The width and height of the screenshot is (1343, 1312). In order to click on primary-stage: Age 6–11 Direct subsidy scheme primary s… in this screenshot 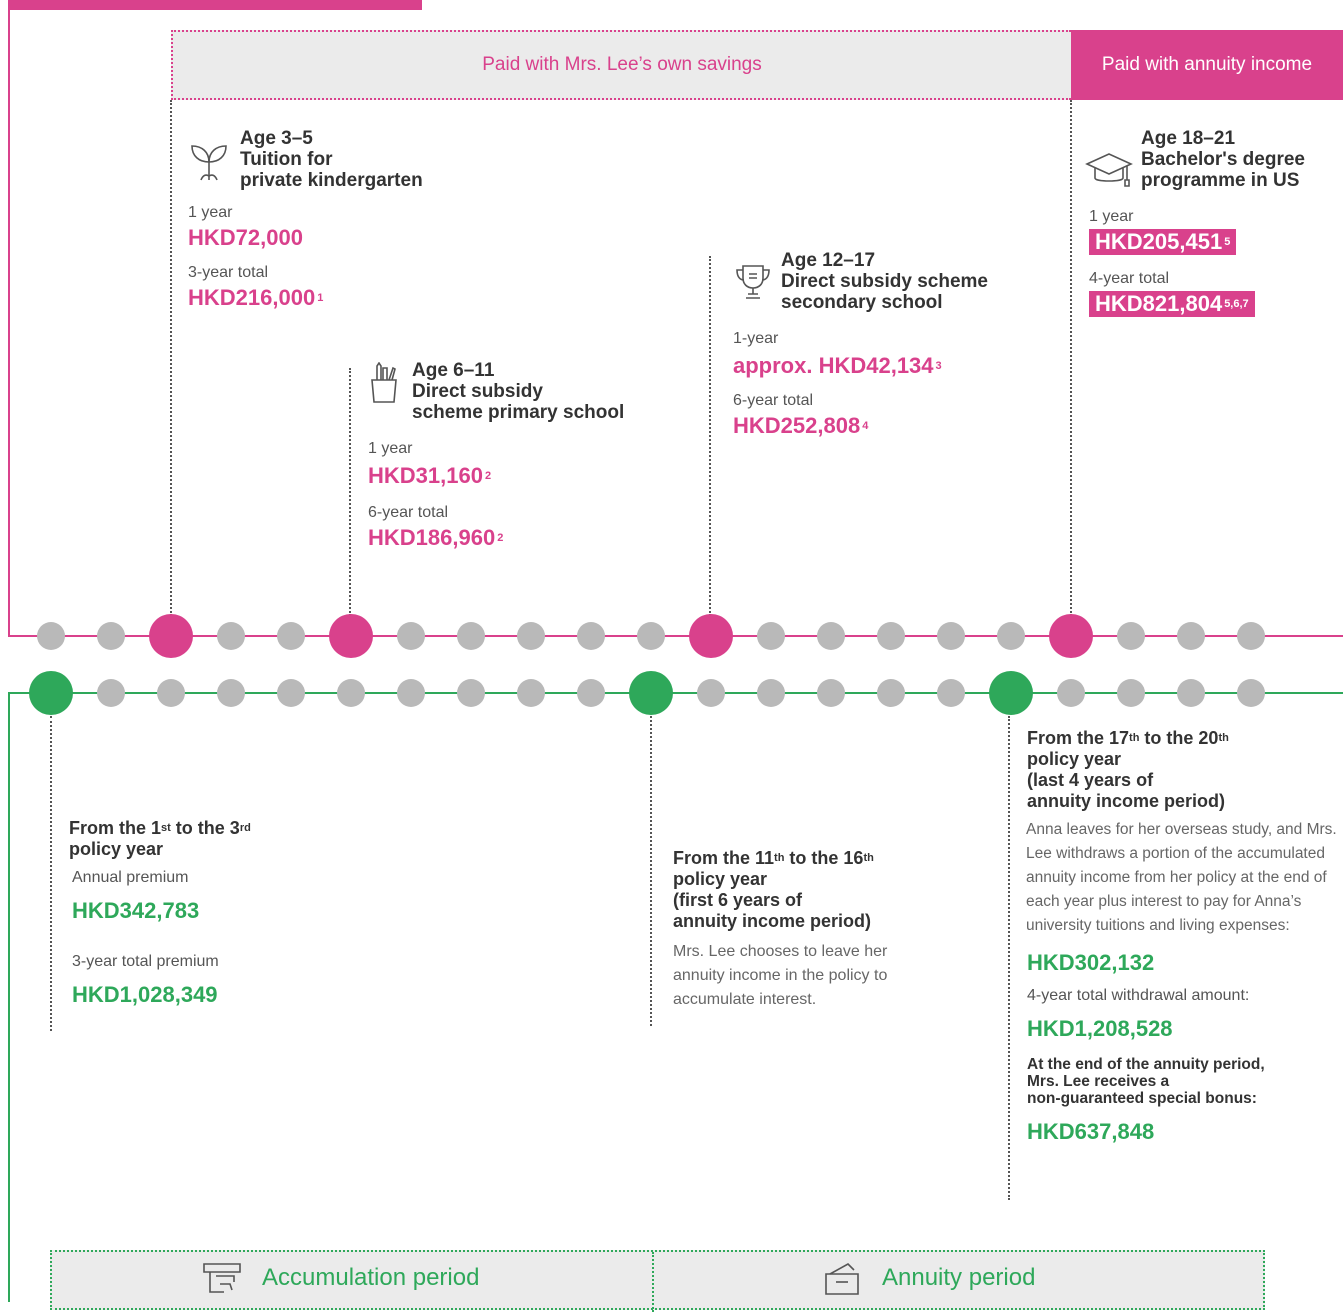, I will do `click(528, 455)`.